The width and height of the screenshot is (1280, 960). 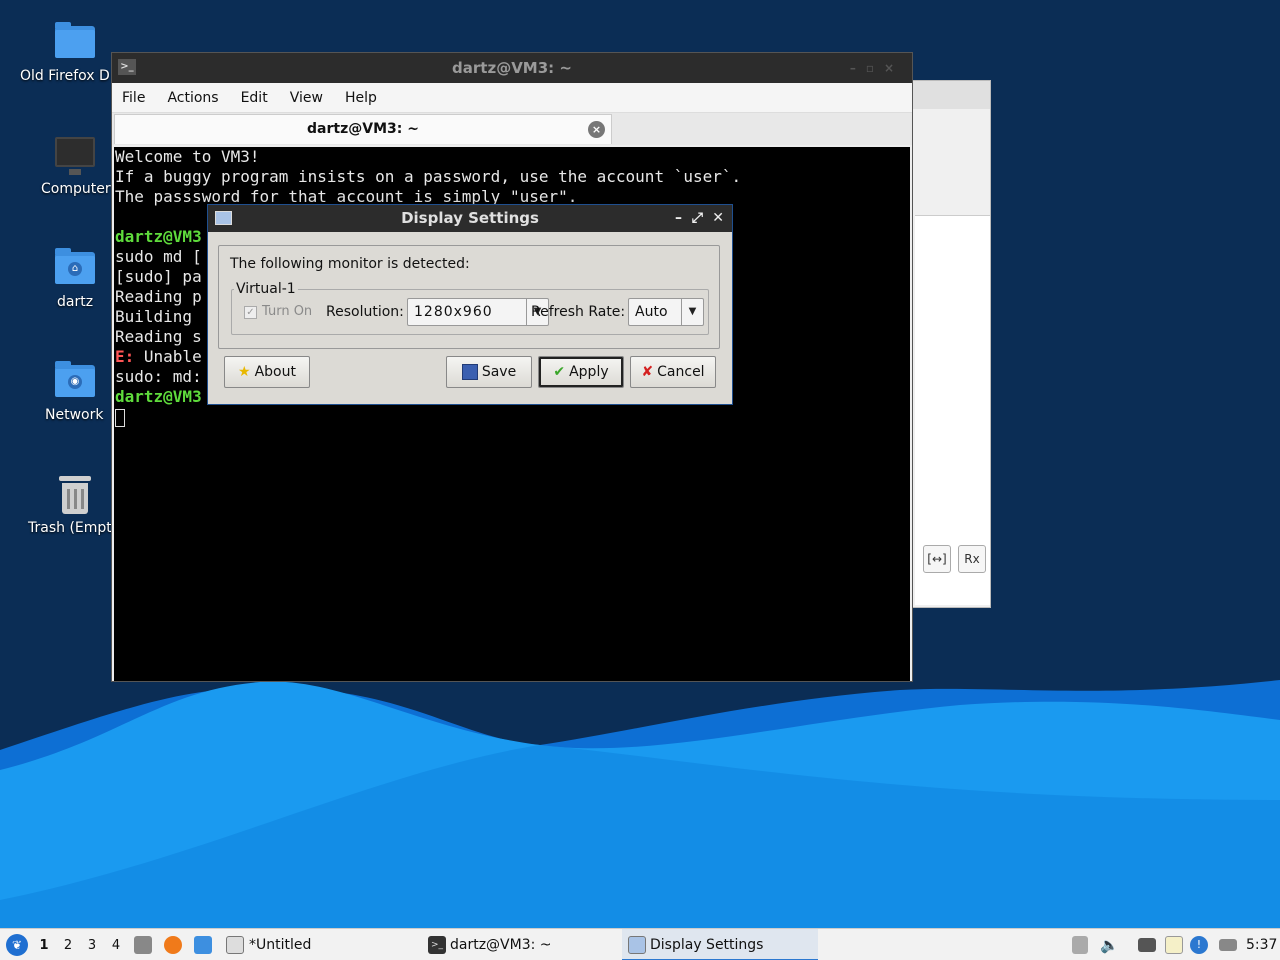 I want to click on background-window-button-1: [↔], so click(x=937, y=559).